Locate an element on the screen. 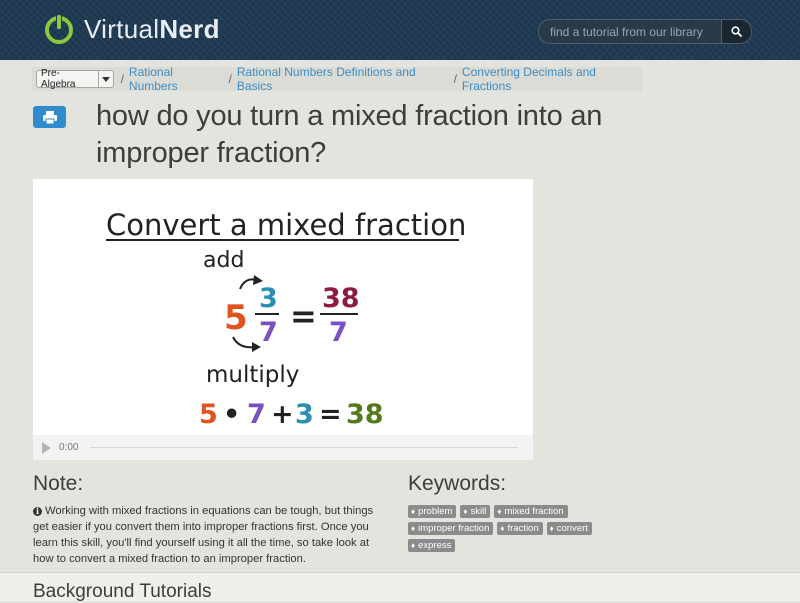 The image size is (800, 603). keyword-tag-mixed-fraction: ♦ mixed fraction is located at coordinates (531, 511).